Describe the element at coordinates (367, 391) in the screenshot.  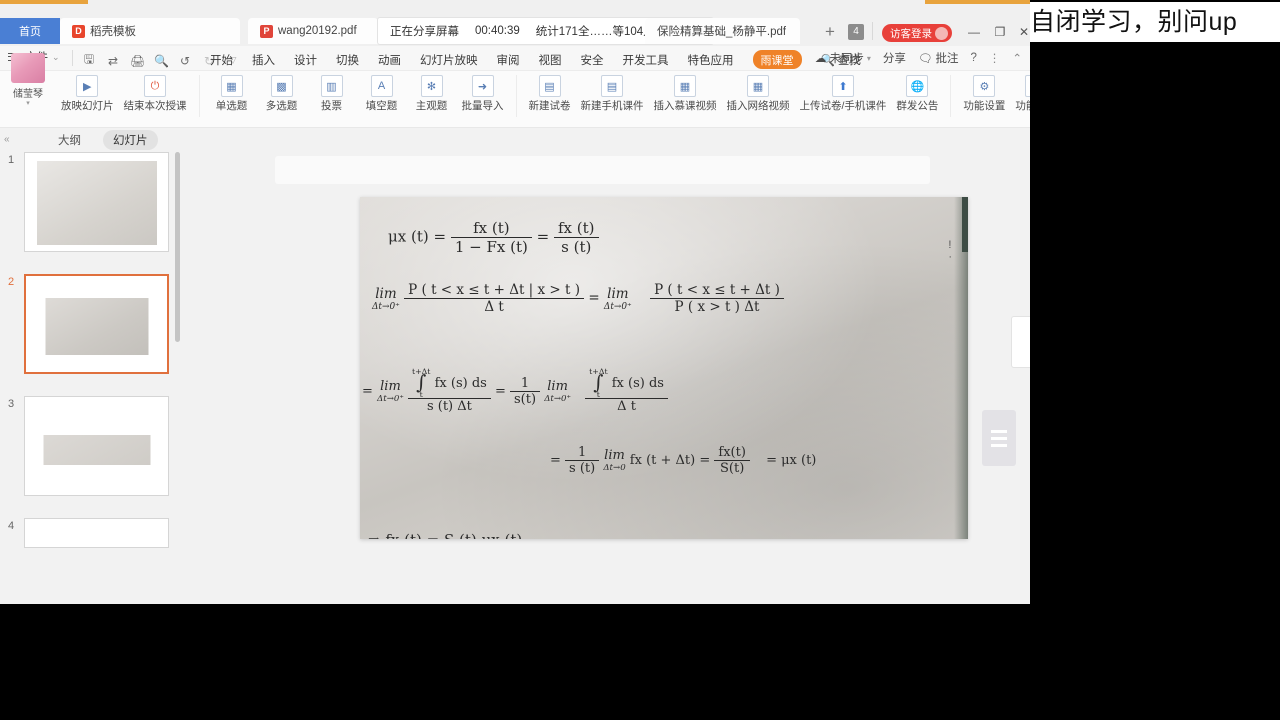
I see `eq3-equals: =` at that location.